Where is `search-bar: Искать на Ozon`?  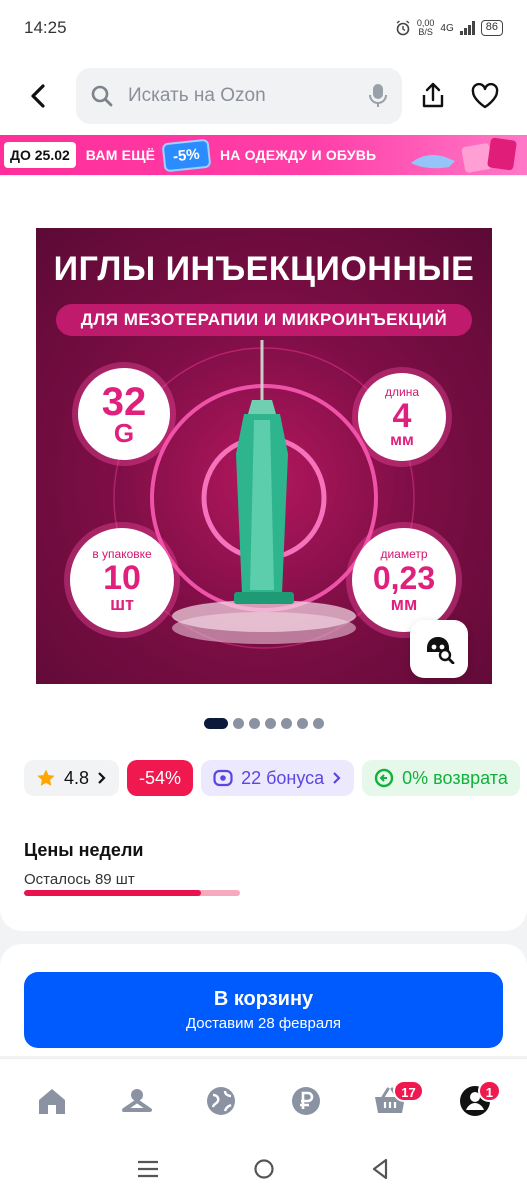
search-bar: Искать на Ozon is located at coordinates (239, 96).